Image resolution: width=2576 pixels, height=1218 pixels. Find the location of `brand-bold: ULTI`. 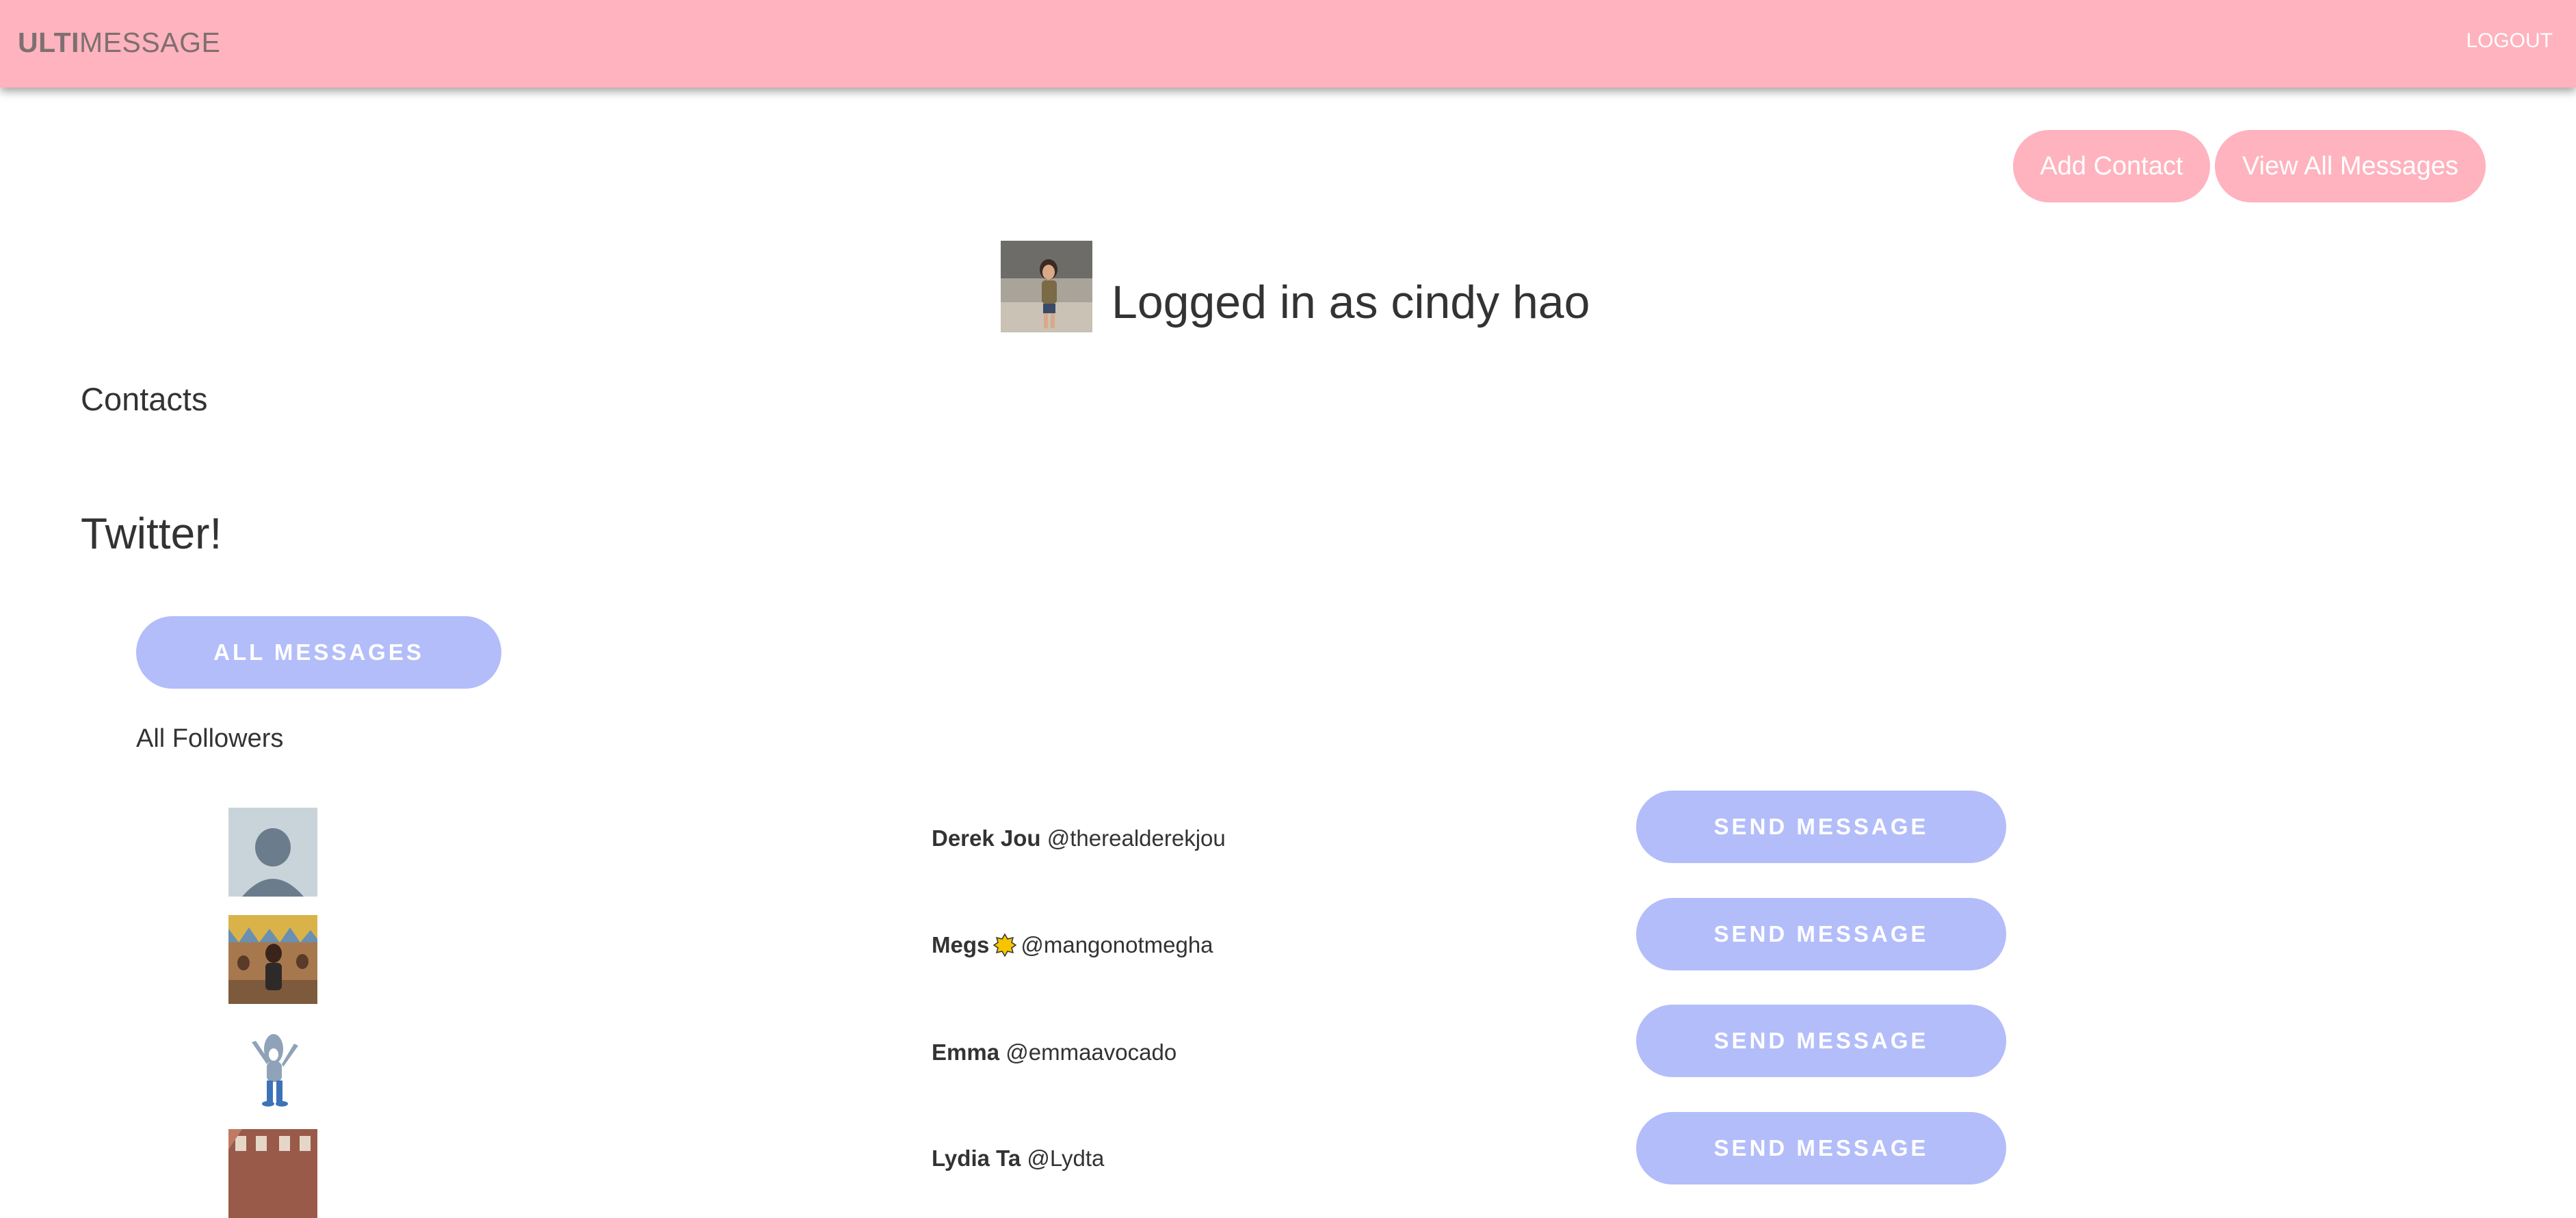

brand-bold: ULTI is located at coordinates (49, 42).